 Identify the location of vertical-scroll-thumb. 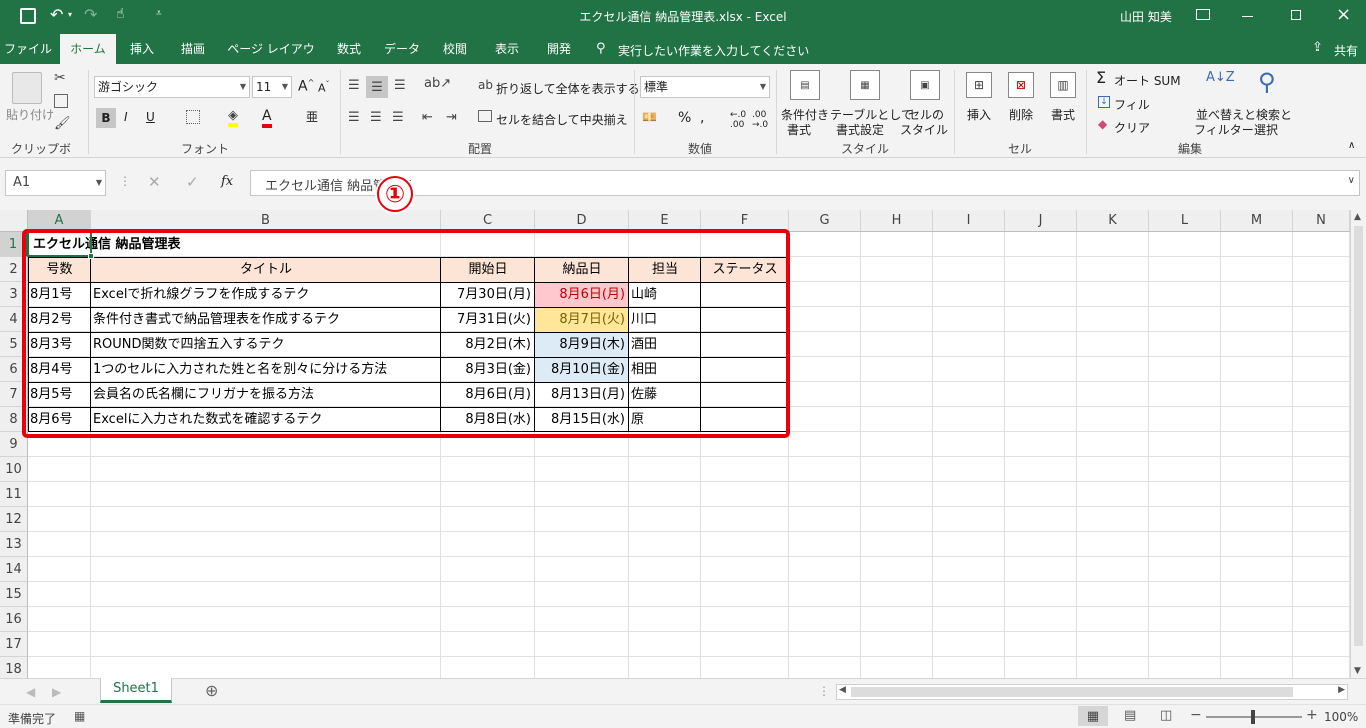
(1358, 436).